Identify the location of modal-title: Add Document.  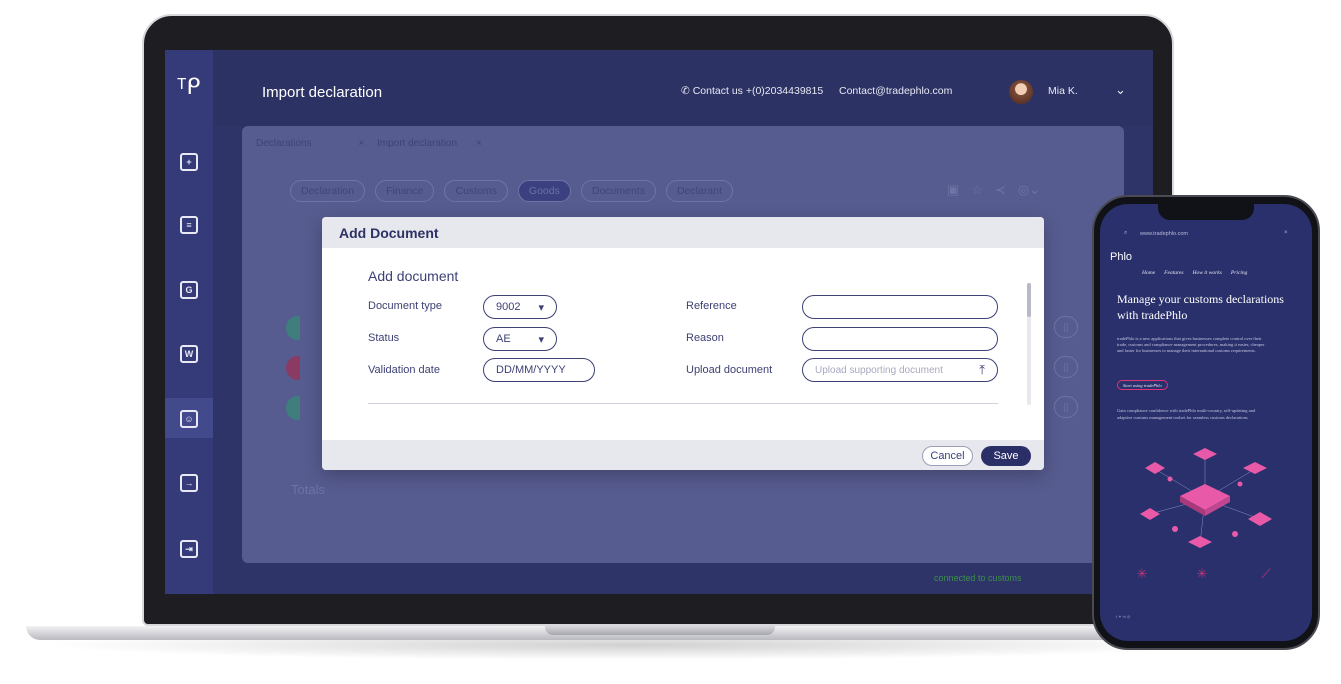
(683, 232).